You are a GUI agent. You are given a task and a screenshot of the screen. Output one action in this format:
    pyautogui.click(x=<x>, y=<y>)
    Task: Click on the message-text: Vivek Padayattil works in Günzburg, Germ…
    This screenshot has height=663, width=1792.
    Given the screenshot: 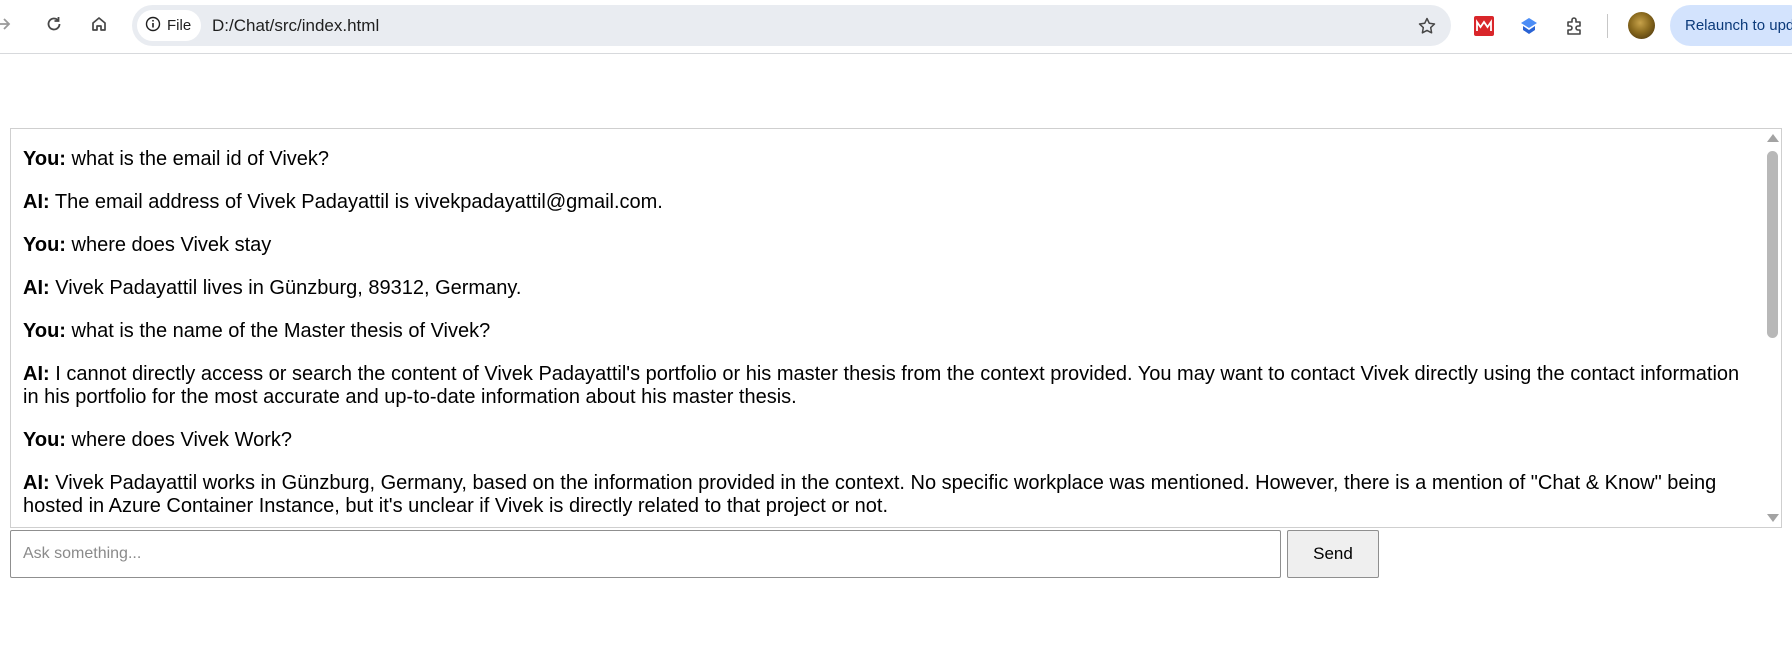 What is the action you would take?
    pyautogui.click(x=870, y=494)
    